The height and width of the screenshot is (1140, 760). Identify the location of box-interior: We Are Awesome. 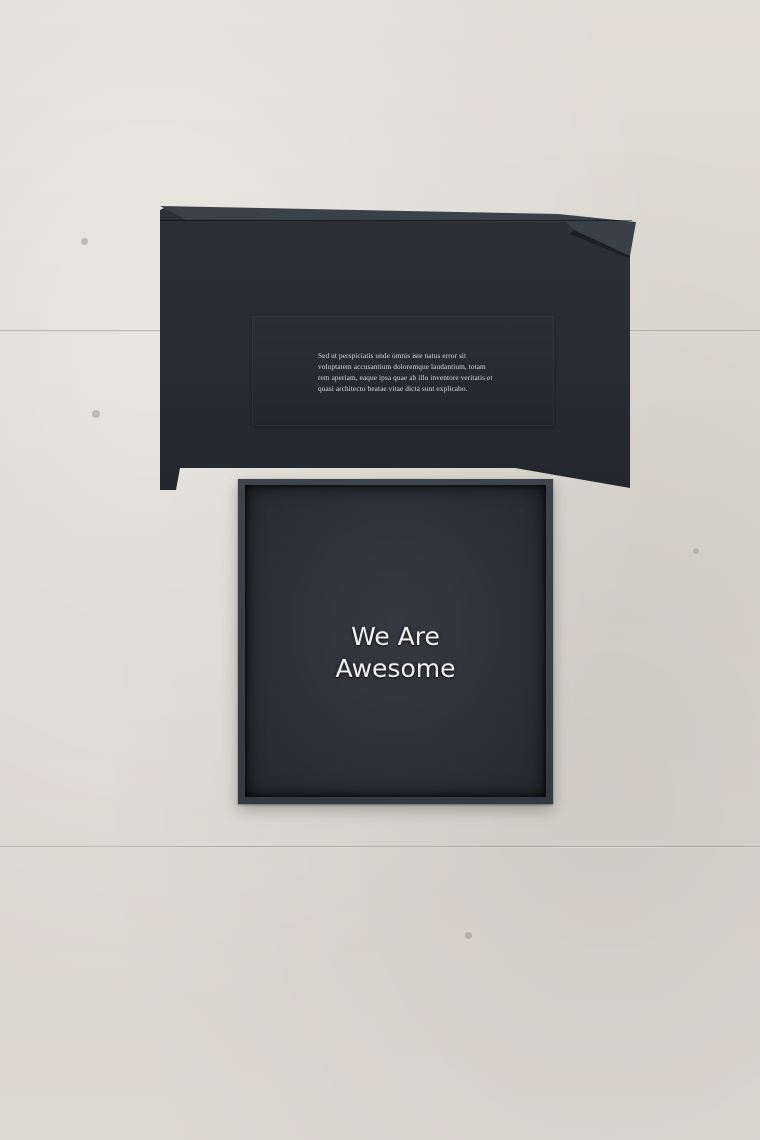
(395, 641).